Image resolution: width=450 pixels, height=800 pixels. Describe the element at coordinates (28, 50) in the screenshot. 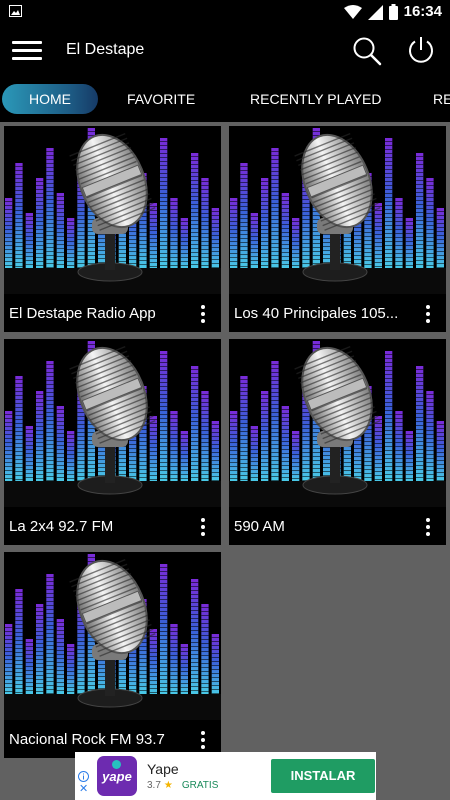

I see `menu-icon` at that location.